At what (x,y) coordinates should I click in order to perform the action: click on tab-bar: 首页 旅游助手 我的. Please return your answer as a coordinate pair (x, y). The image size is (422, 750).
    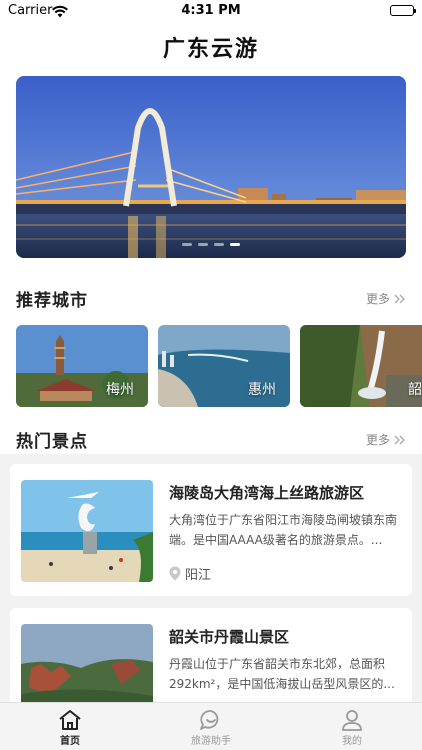
    Looking at the image, I should click on (211, 726).